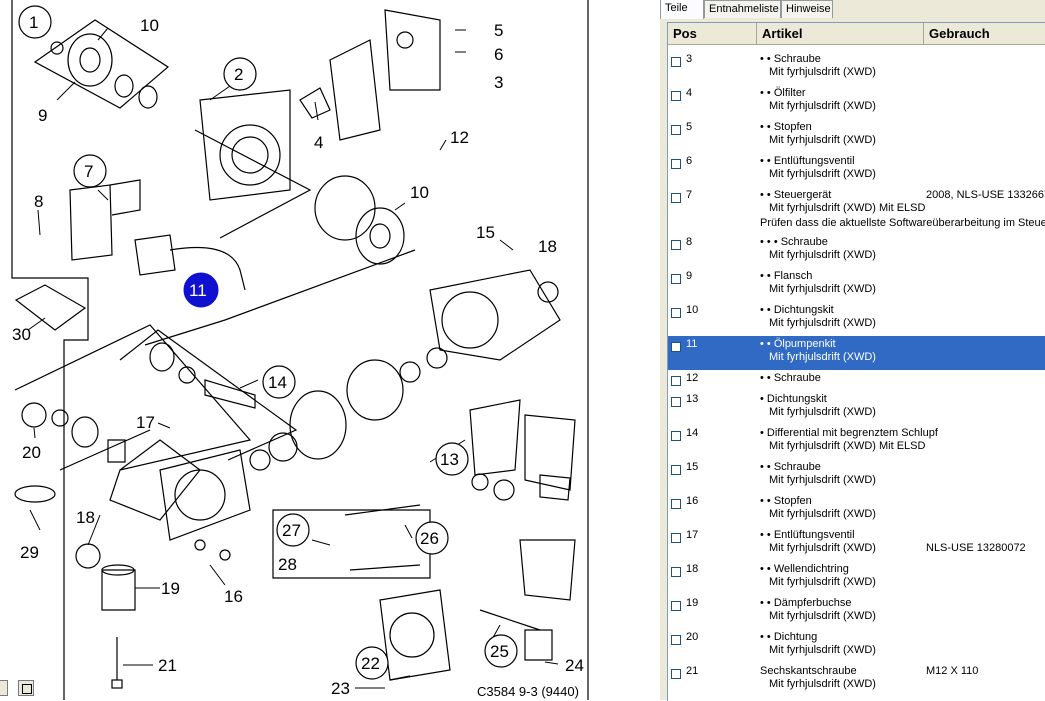  Describe the element at coordinates (742, 9) in the screenshot. I see `tab-entnahmeliste: Entnahmeliste` at that location.